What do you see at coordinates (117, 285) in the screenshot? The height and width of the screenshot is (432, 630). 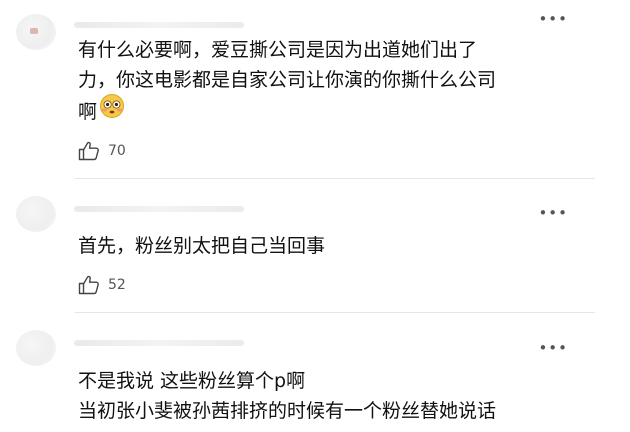 I see `like-count: 52` at bounding box center [117, 285].